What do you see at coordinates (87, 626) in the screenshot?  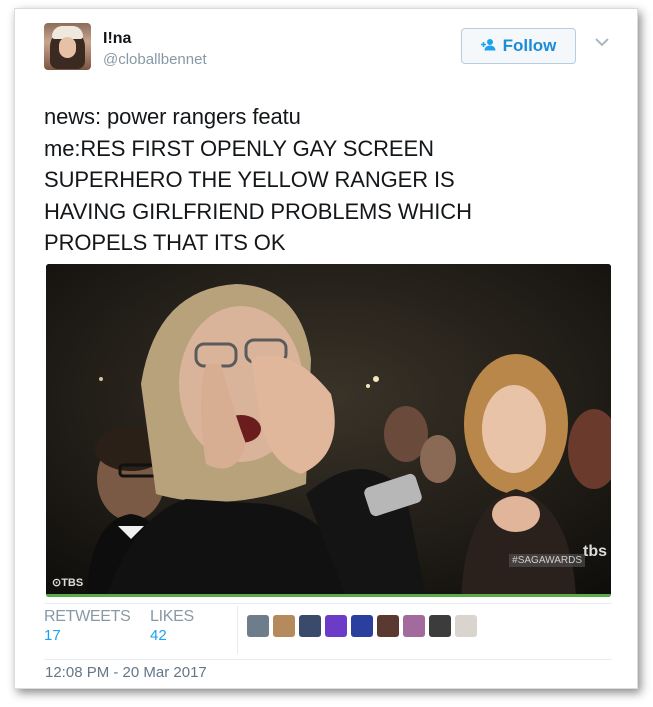 I see `retweets-stat: RETWEETS 17` at bounding box center [87, 626].